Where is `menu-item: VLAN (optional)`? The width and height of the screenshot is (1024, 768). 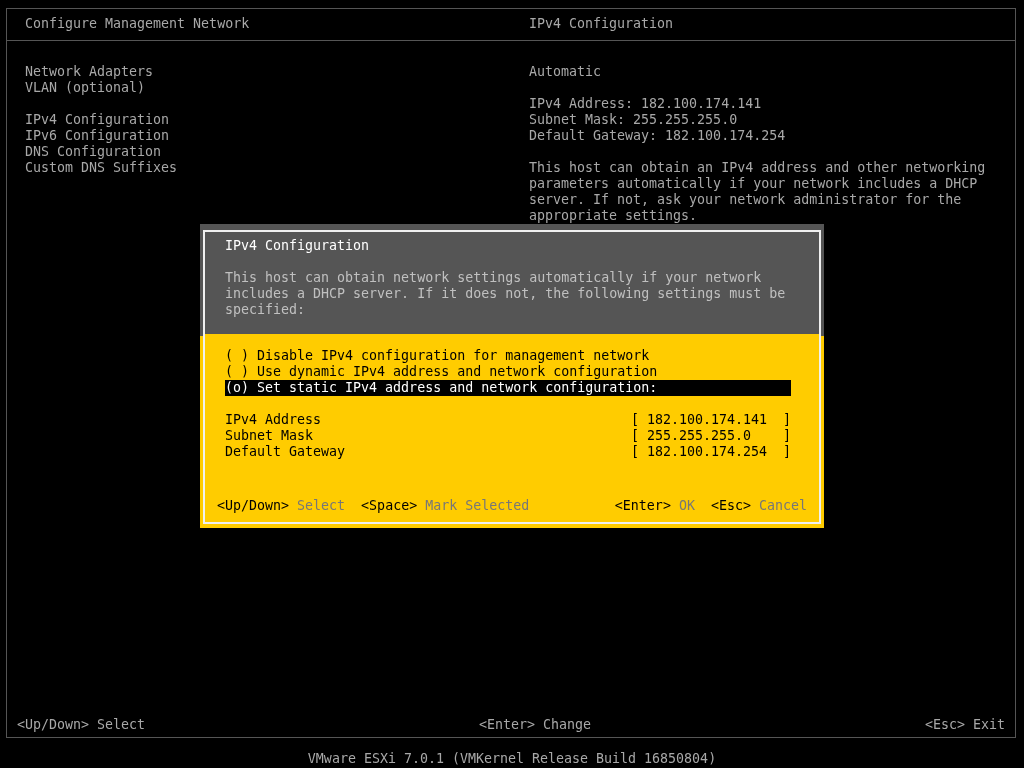 menu-item: VLAN (optional) is located at coordinates (268, 88).